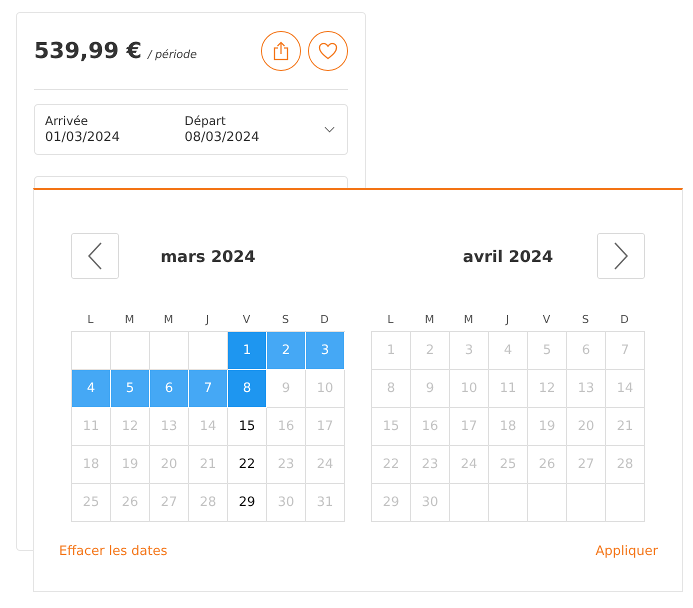 Image resolution: width=693 pixels, height=608 pixels. I want to click on date-label: Départ, so click(205, 121).